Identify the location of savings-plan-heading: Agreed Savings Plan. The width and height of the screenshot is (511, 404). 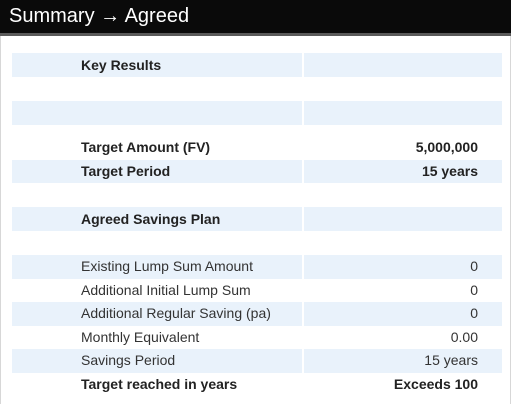
(157, 219).